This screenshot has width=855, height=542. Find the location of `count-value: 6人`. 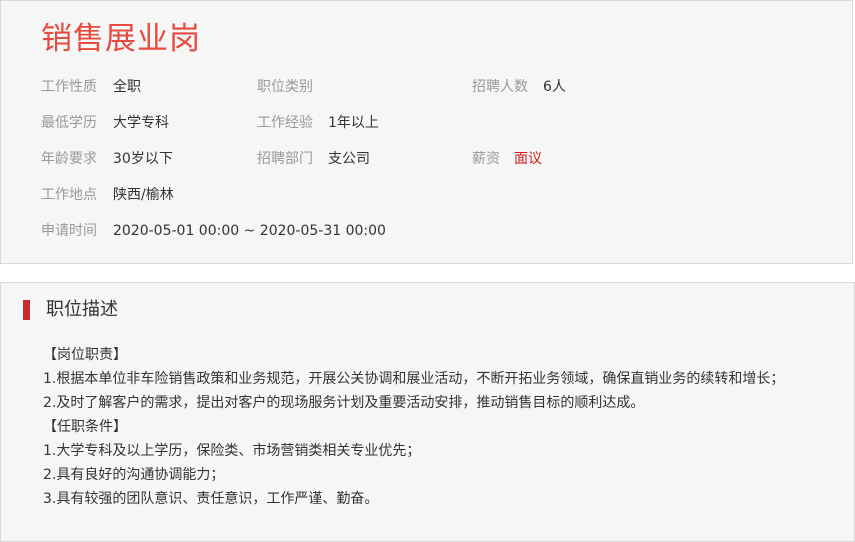

count-value: 6人 is located at coordinates (554, 87).